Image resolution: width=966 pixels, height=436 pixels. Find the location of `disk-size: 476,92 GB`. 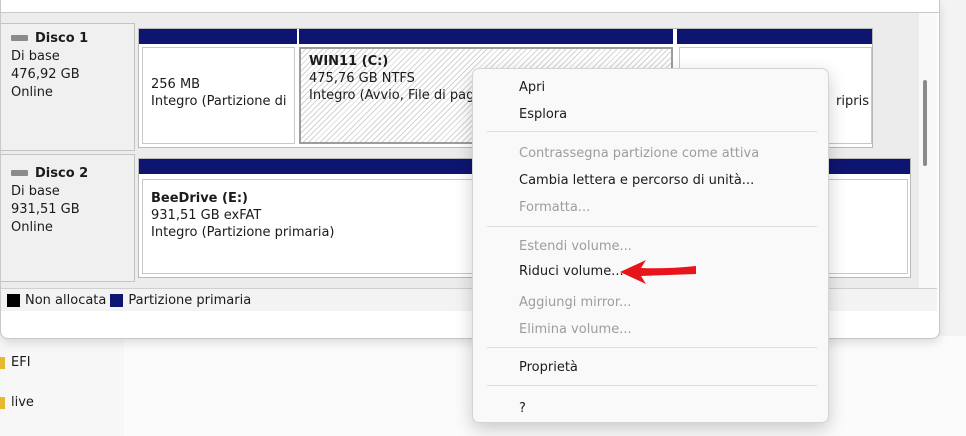

disk-size: 476,92 GB is located at coordinates (45, 74).